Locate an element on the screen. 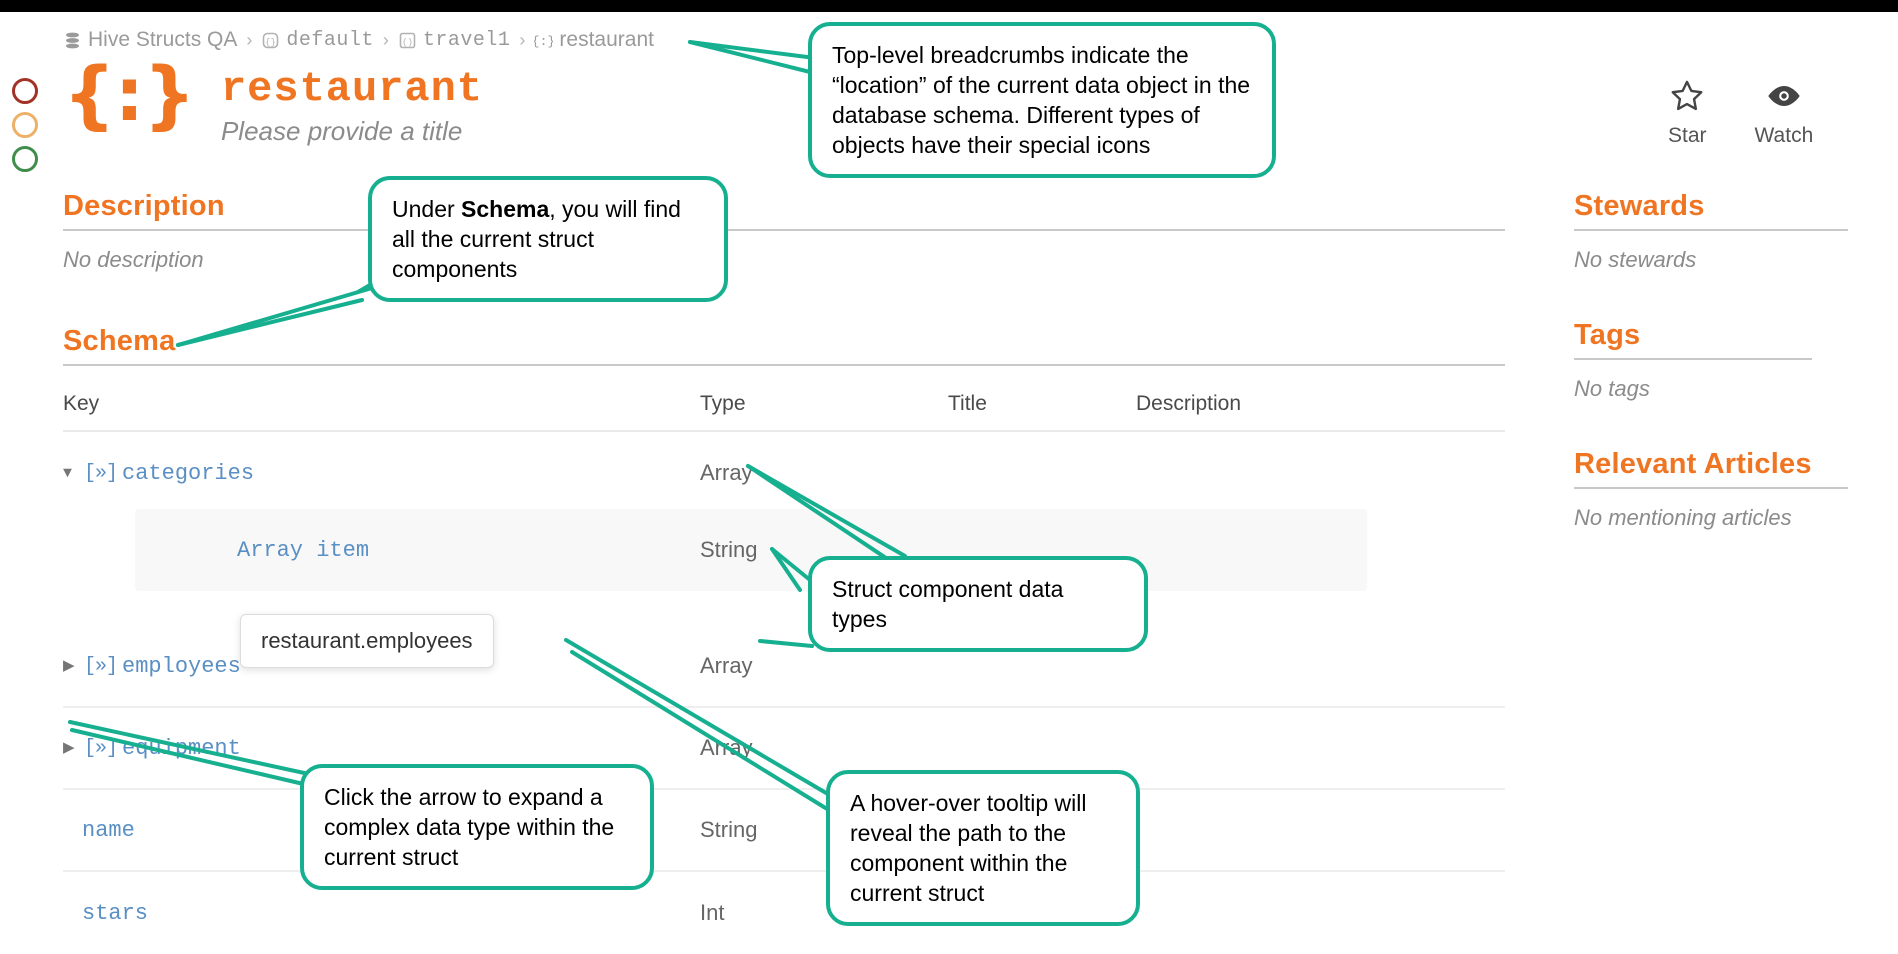 The width and height of the screenshot is (1898, 954). description-section: Description No description is located at coordinates (784, 231).